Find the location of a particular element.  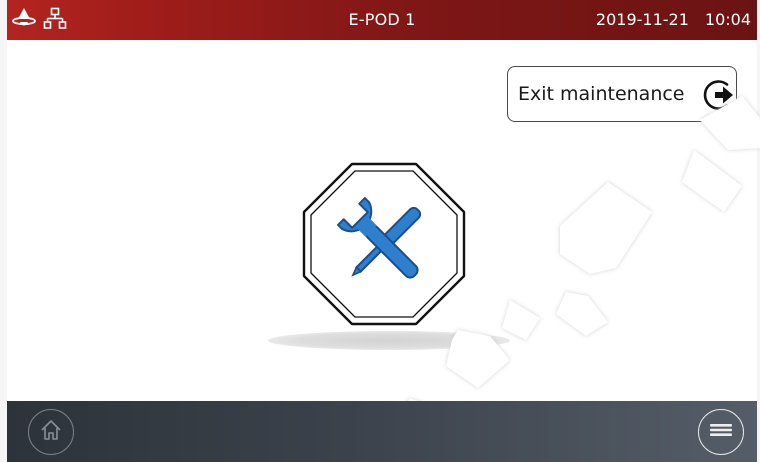

home-icon is located at coordinates (51, 432).